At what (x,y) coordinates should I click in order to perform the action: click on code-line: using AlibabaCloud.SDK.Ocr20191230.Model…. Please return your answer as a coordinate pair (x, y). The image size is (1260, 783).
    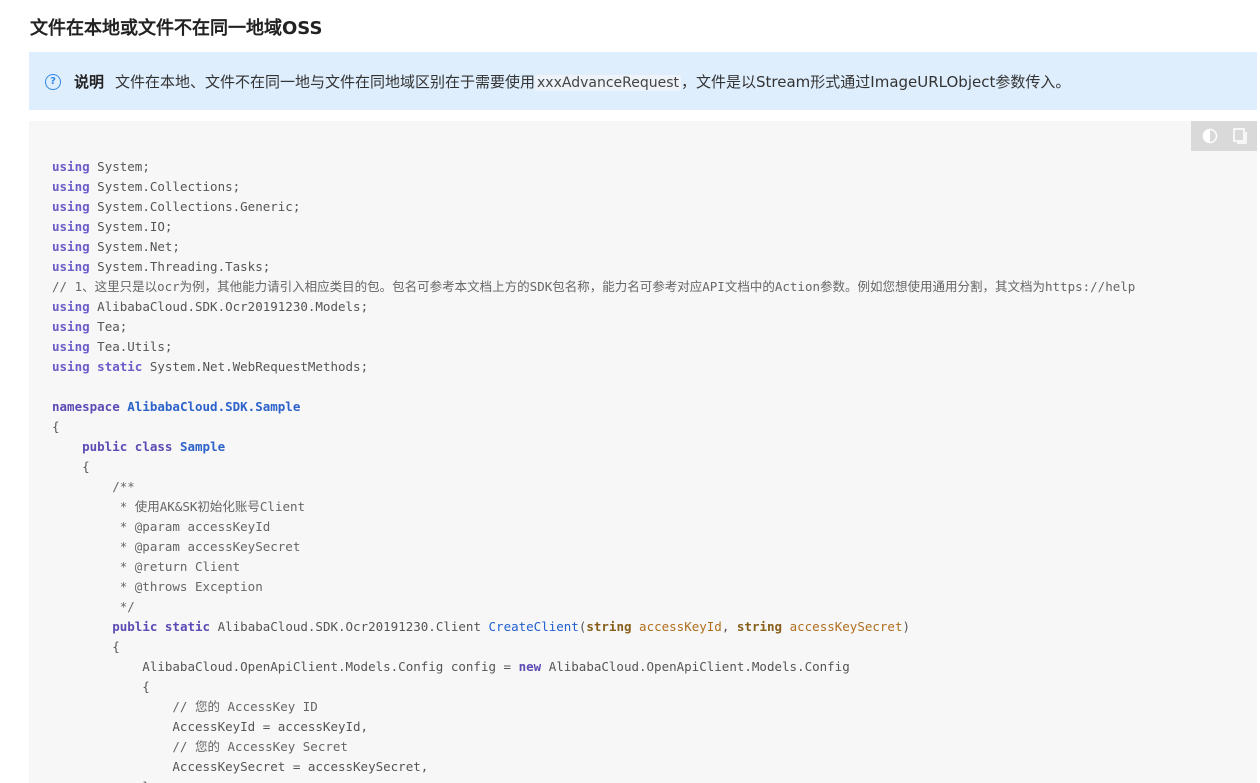
    Looking at the image, I should click on (210, 306).